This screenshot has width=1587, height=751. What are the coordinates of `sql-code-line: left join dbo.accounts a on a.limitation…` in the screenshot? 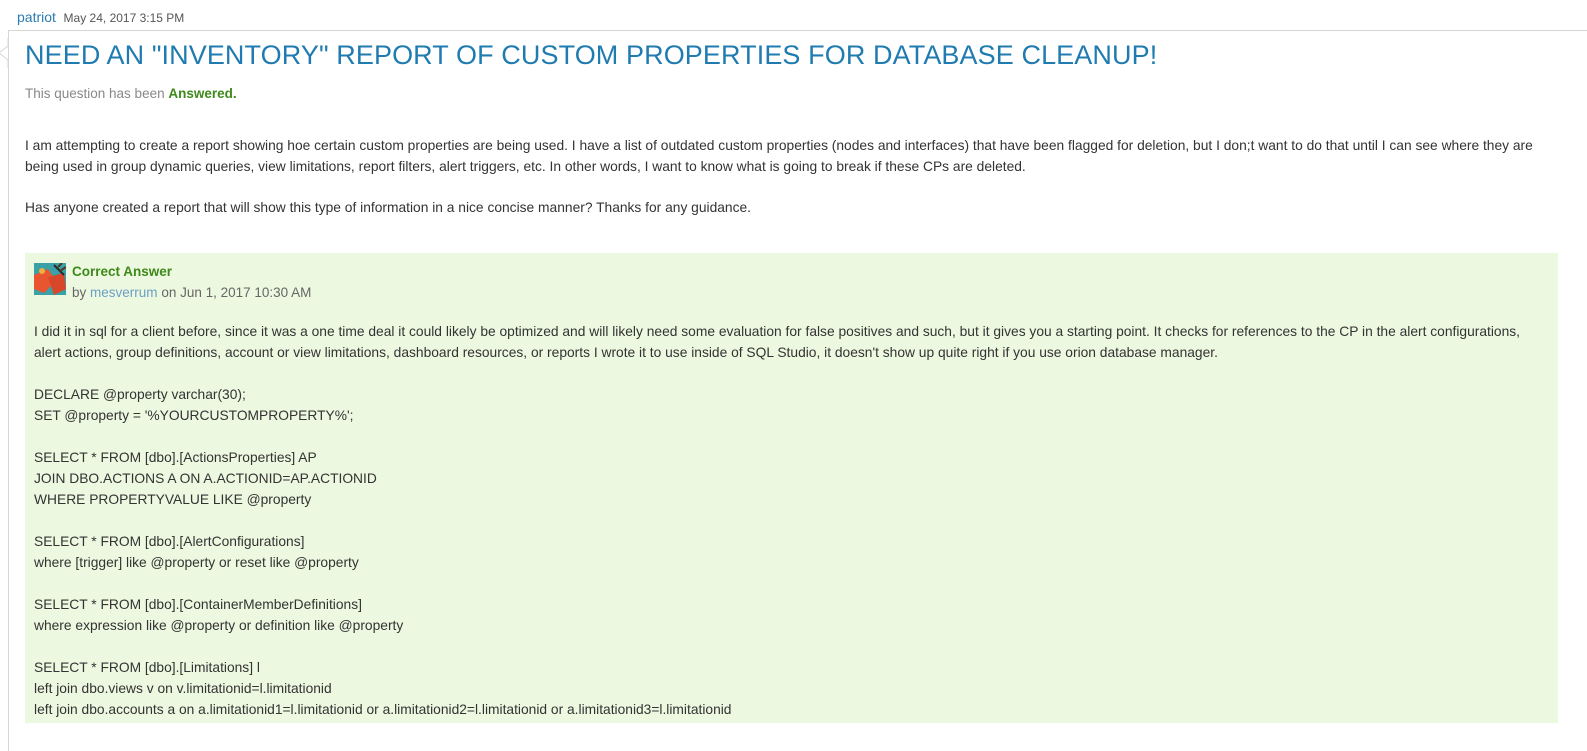 It's located at (383, 709).